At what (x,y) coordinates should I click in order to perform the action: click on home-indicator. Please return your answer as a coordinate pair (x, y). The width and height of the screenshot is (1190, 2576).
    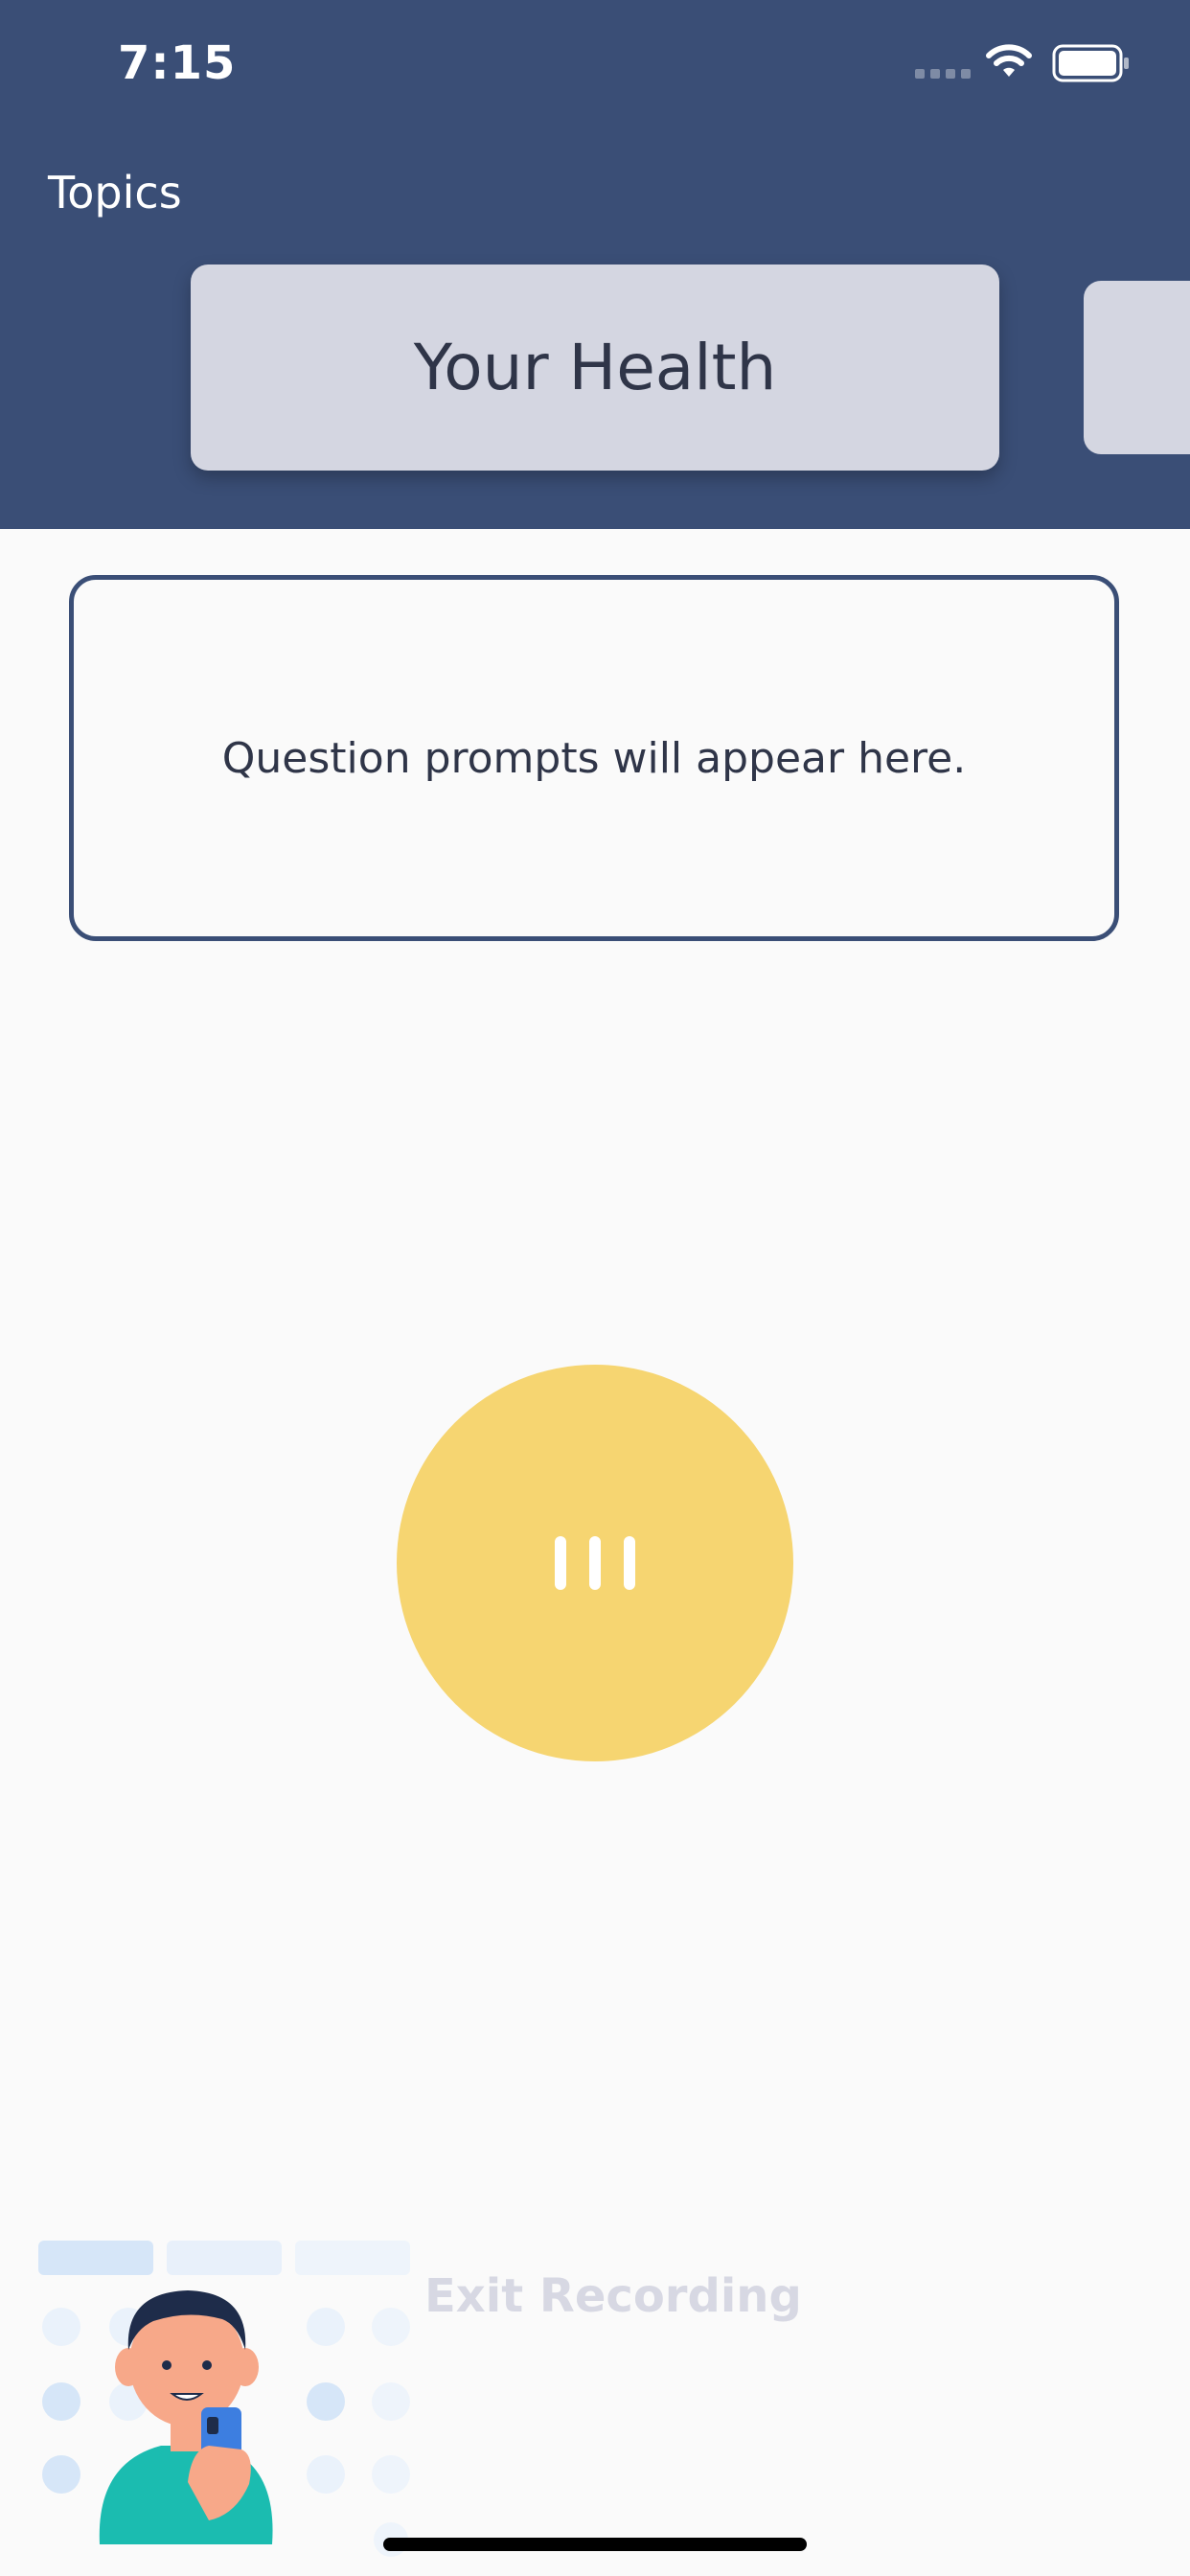
    Looking at the image, I should click on (595, 2544).